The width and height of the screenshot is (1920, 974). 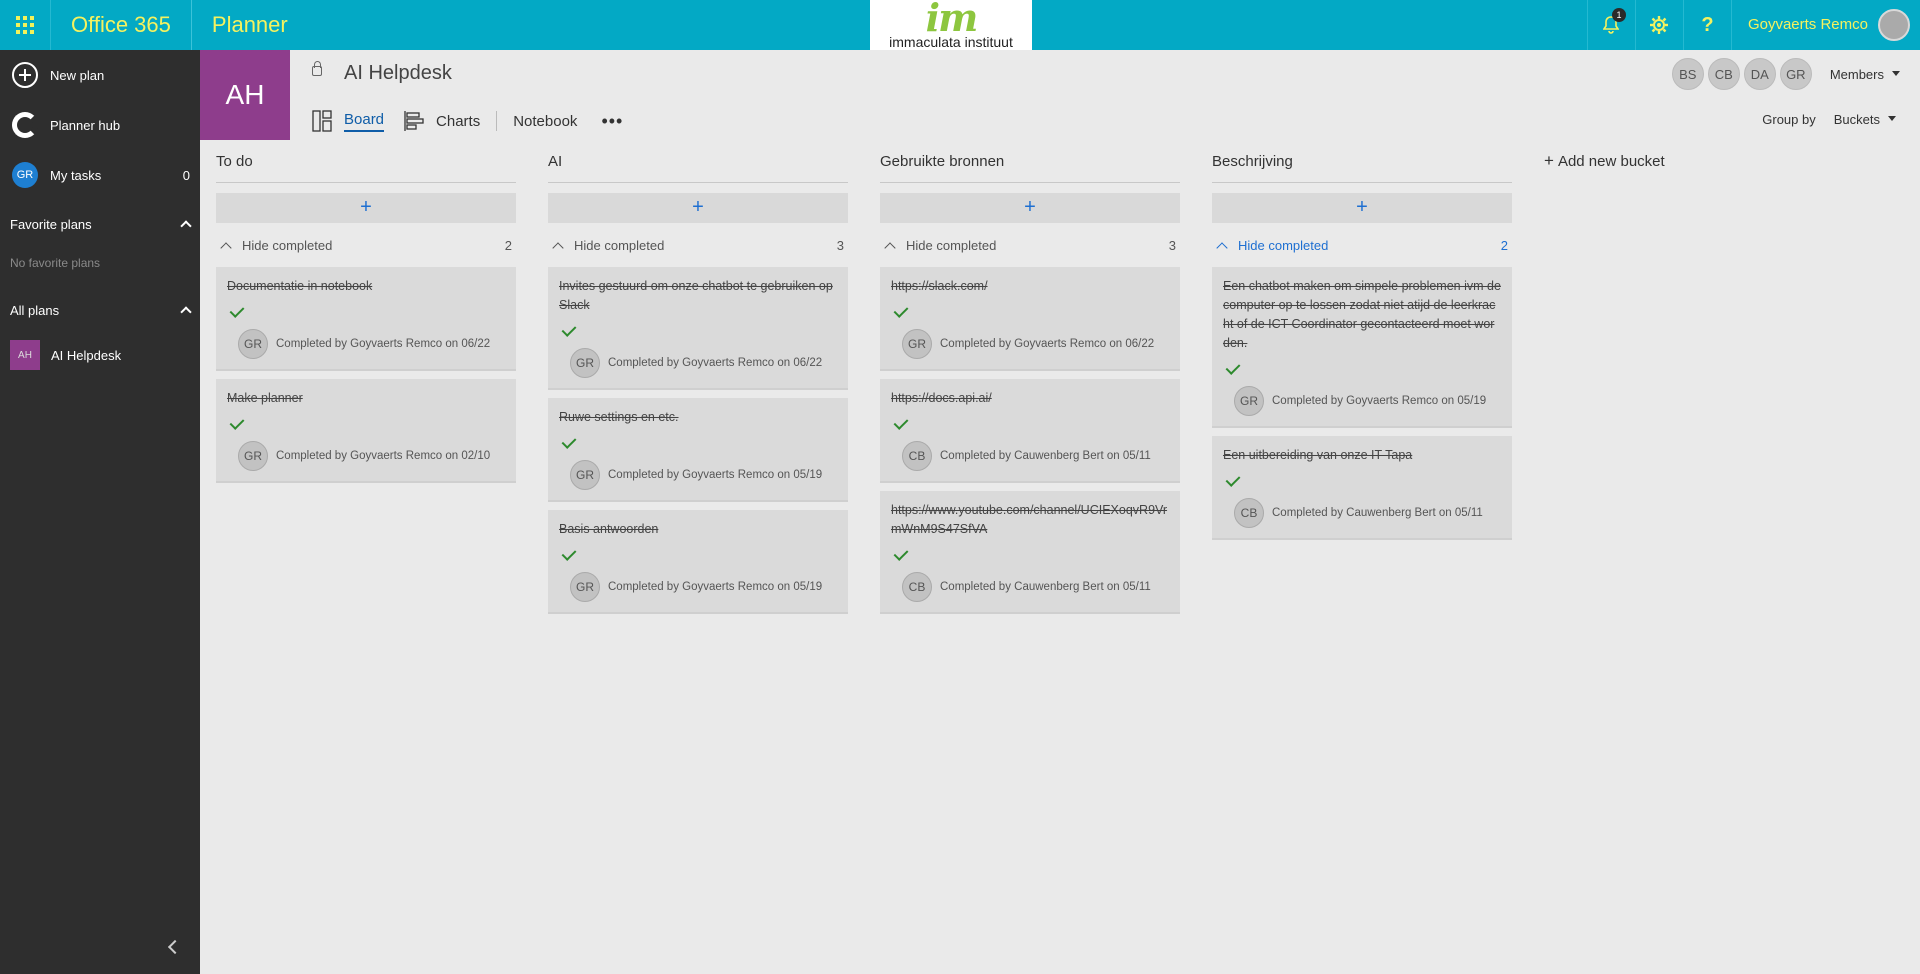 What do you see at coordinates (1618, 15) in the screenshot?
I see `notification-badge: 1` at bounding box center [1618, 15].